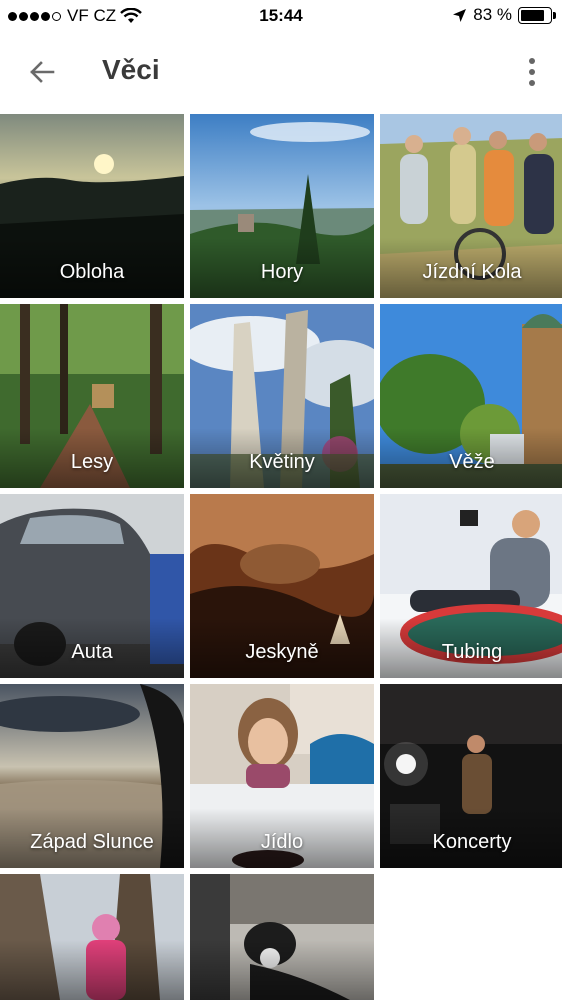  I want to click on category-tile-kvetiny: Květiny, so click(282, 396).